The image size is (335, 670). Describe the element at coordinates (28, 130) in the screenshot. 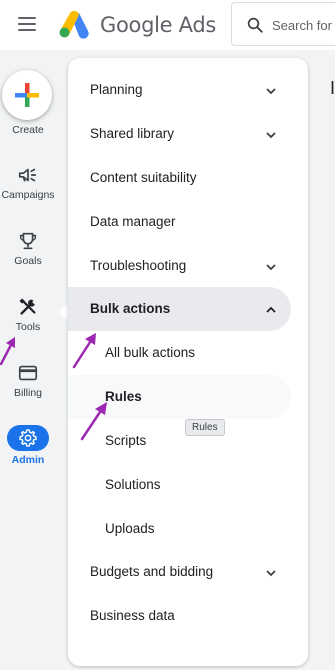

I see `create-label: Create` at that location.